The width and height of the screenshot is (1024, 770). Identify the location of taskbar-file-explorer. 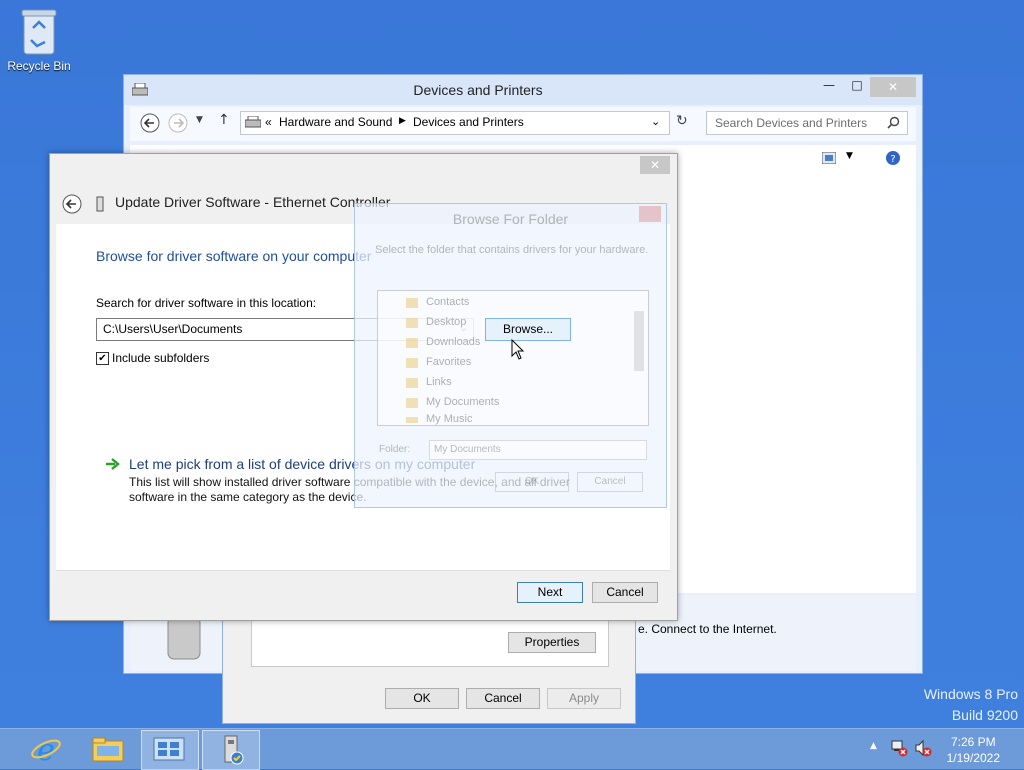
(108, 749).